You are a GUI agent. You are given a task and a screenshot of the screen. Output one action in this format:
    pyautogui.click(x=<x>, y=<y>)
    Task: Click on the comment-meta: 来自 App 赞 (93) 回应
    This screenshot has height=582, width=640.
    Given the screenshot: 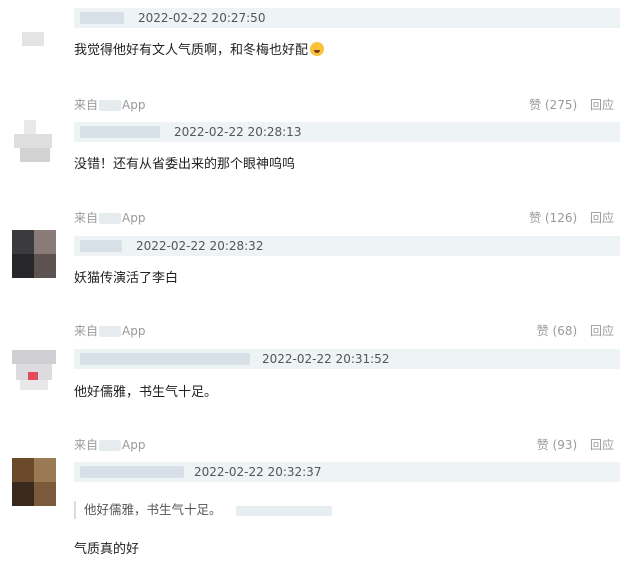 What is the action you would take?
    pyautogui.click(x=344, y=445)
    